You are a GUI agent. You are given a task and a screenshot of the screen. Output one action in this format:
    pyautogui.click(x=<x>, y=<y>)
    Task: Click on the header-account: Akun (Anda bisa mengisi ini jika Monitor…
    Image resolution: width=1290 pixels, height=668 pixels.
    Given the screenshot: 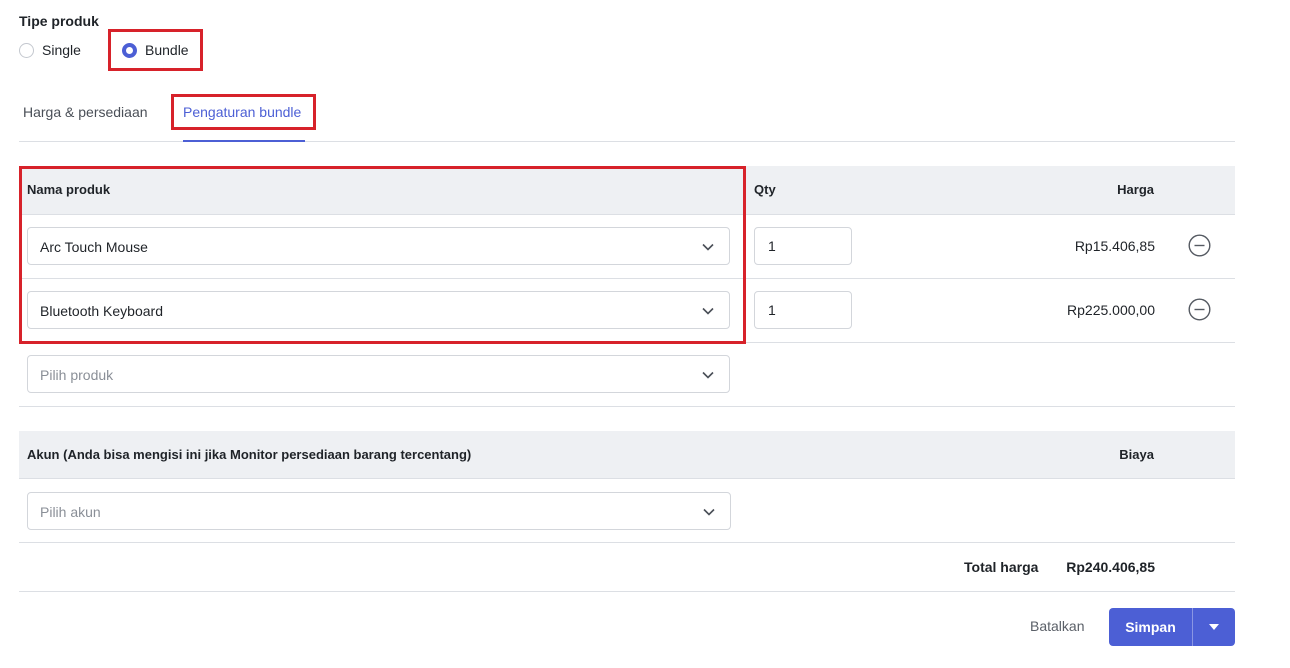 What is the action you would take?
    pyautogui.click(x=249, y=454)
    